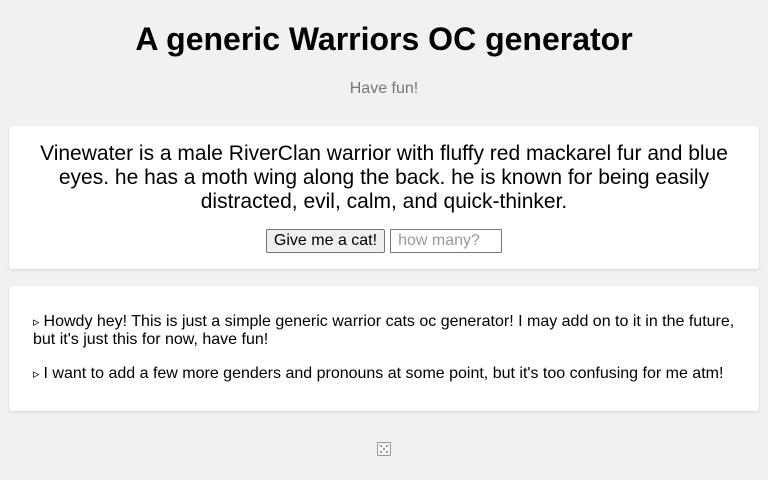 Image resolution: width=768 pixels, height=480 pixels. What do you see at coordinates (384, 39) in the screenshot?
I see `page-title: A generic Warriors OC generator` at bounding box center [384, 39].